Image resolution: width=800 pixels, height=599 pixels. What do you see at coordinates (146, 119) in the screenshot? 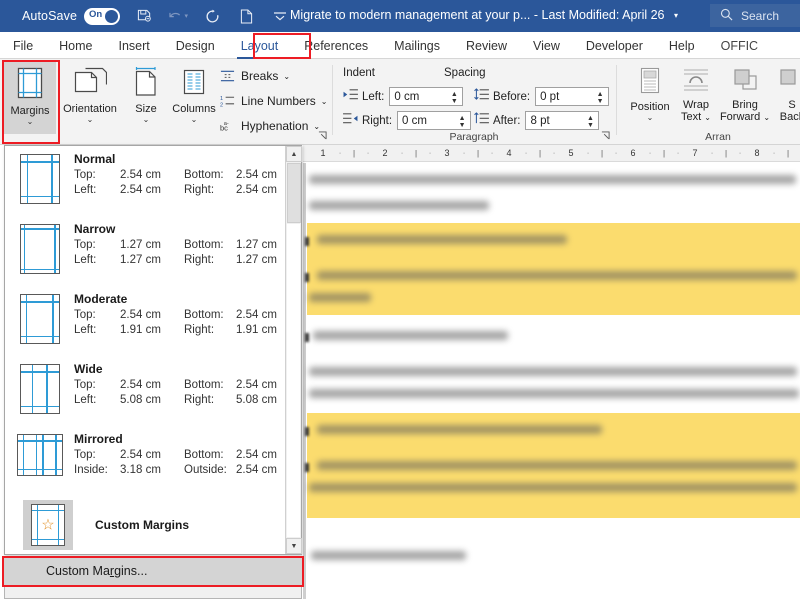
I see `size-dropdown-caret-icon: ⌄` at bounding box center [146, 119].